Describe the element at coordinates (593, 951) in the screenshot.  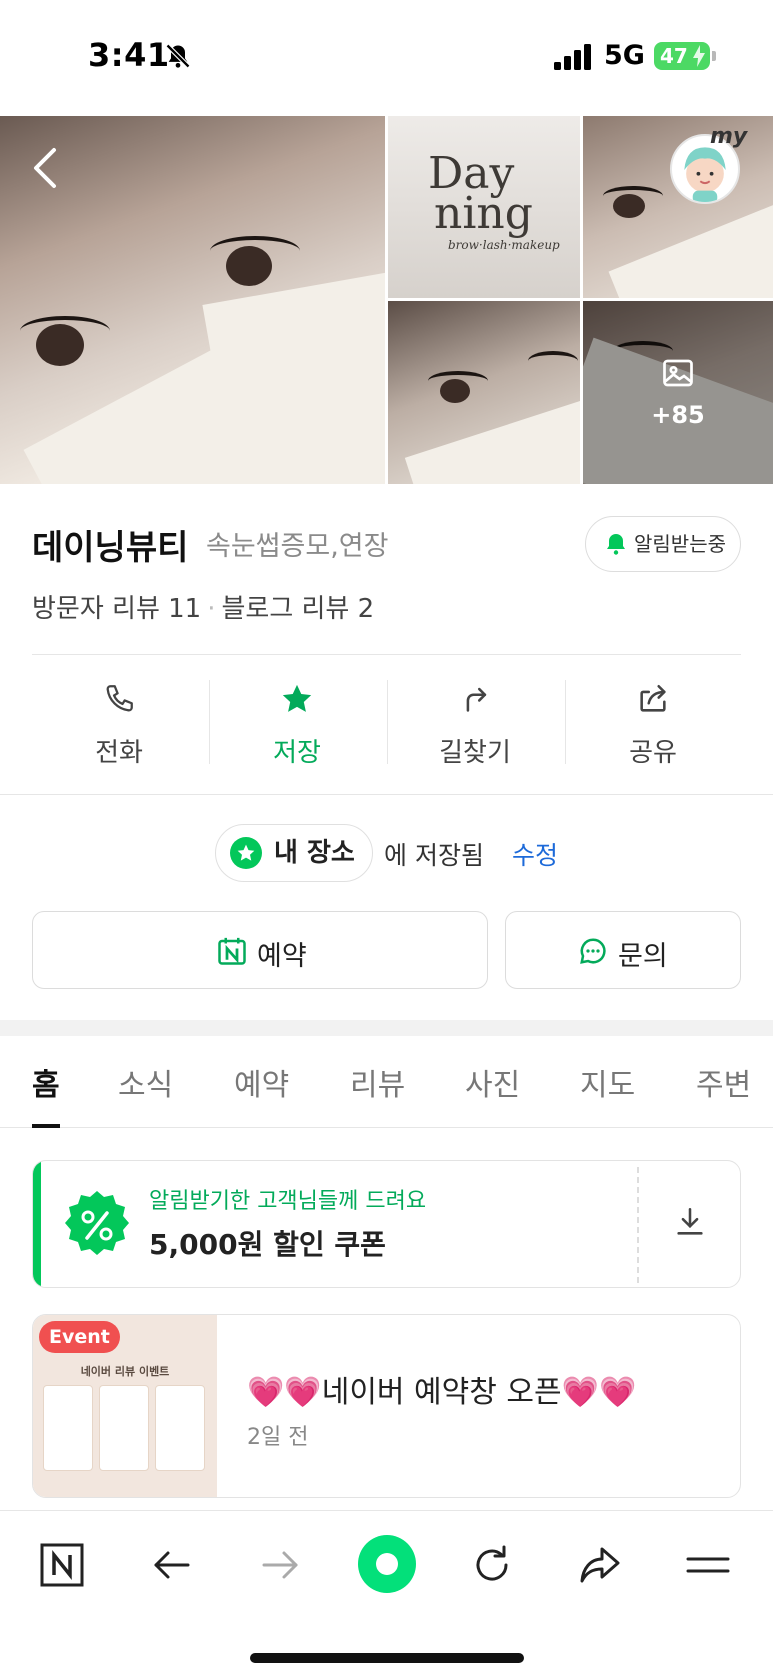
I see `chat-bubble-icon` at that location.